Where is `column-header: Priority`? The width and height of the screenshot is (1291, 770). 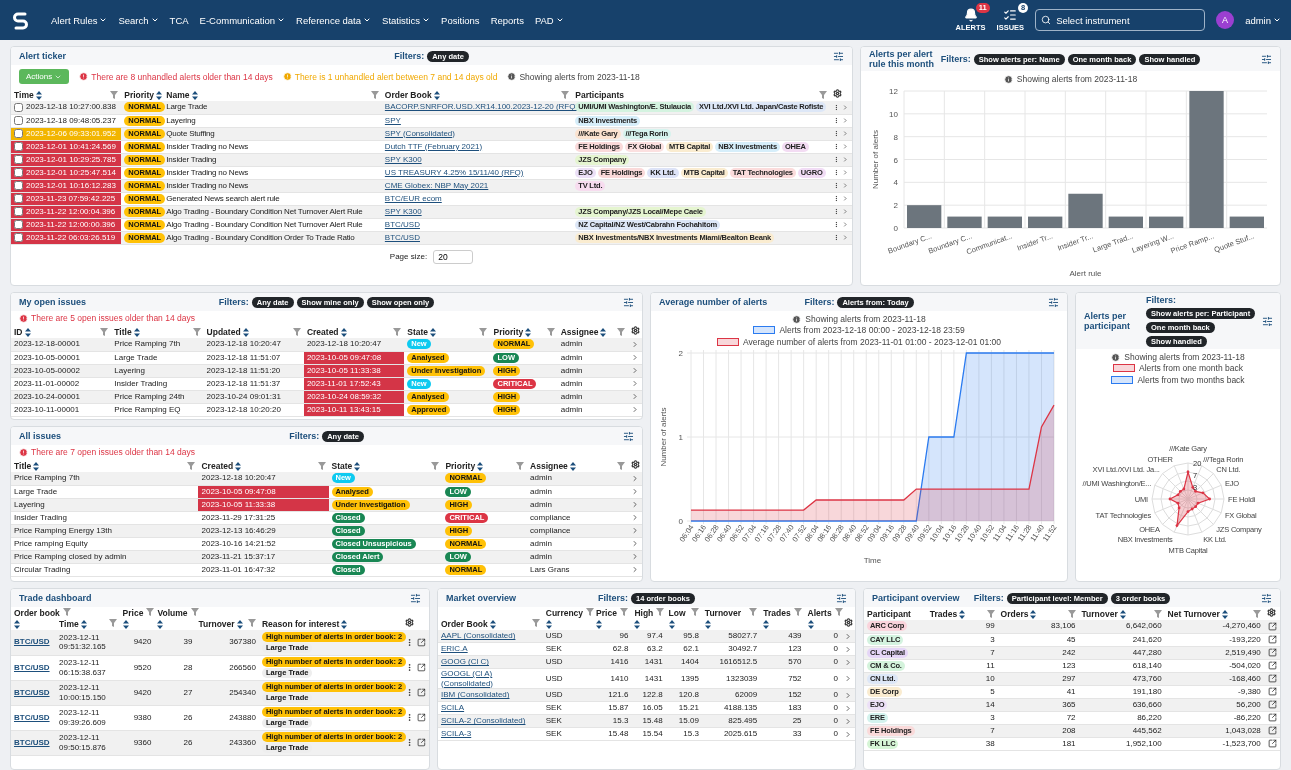 column-header: Priority is located at coordinates (508, 332).